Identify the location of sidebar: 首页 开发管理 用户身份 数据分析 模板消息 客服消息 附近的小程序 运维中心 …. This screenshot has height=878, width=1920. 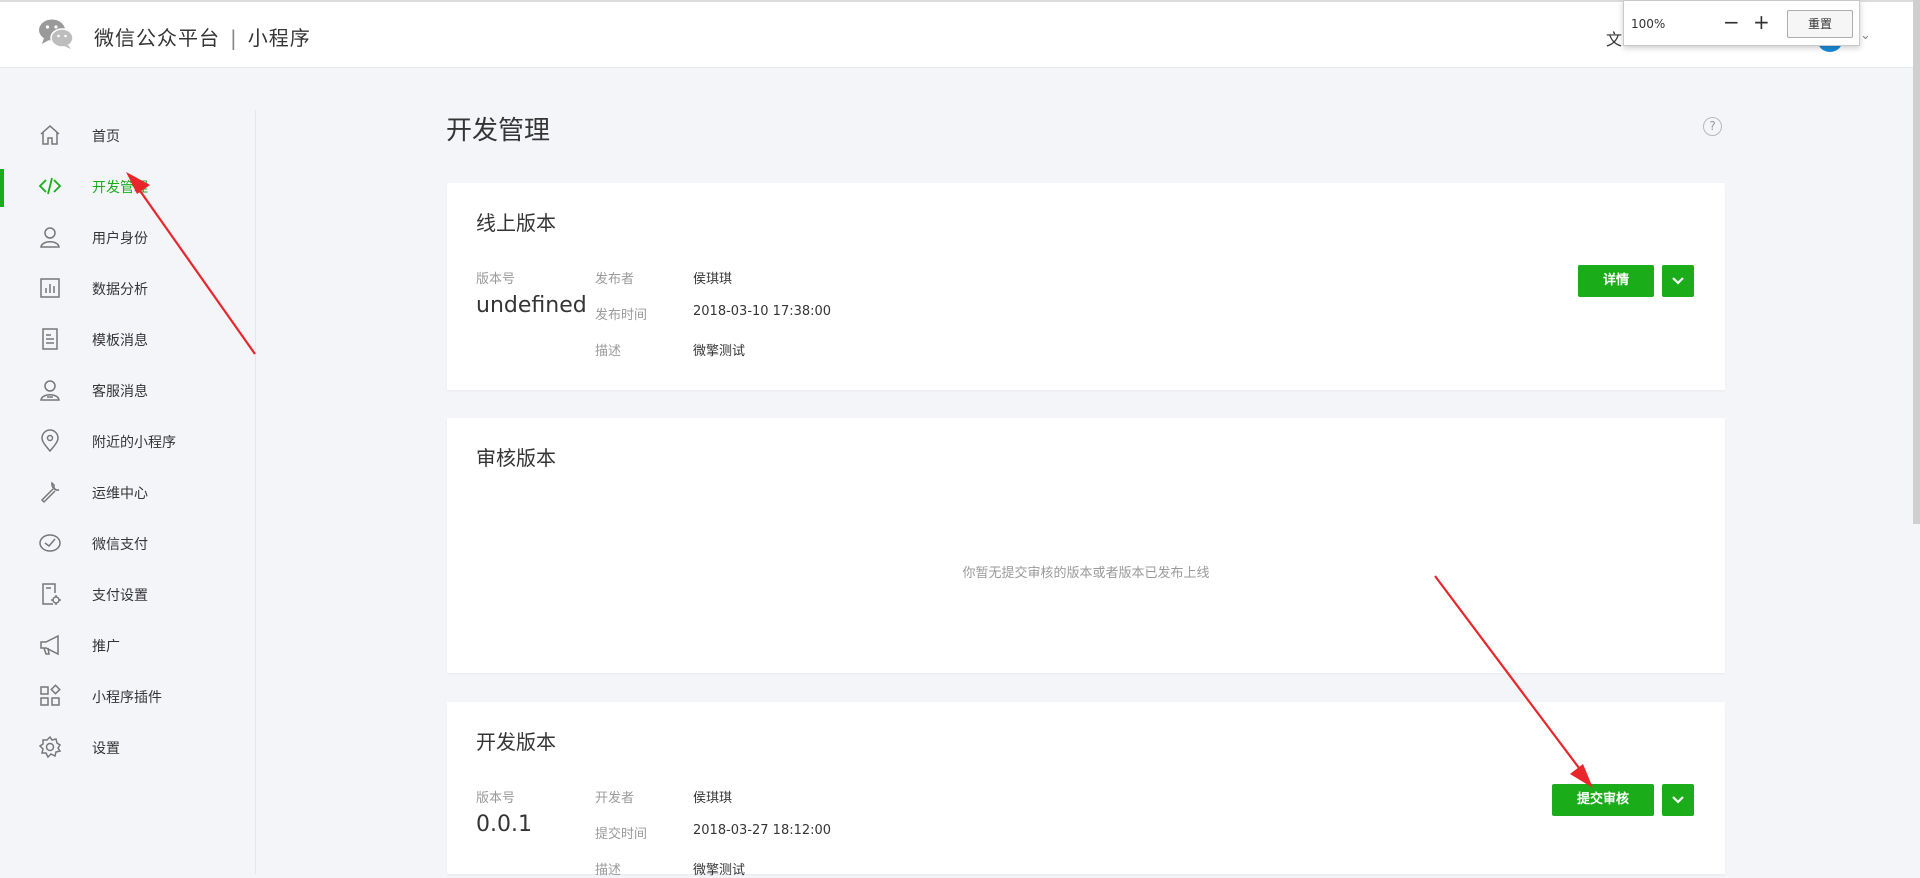
(128, 492).